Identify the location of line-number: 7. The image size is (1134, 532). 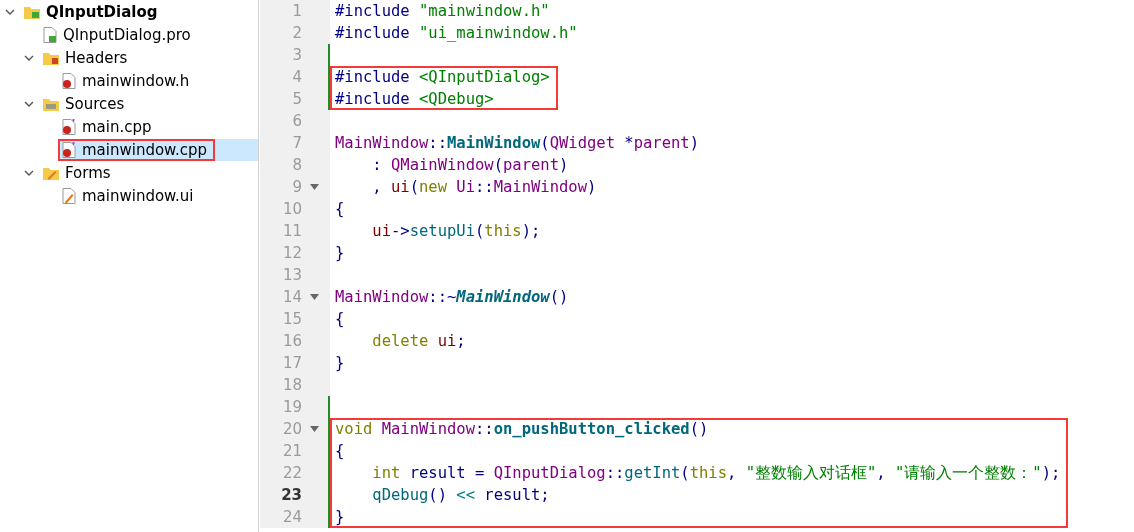
(296, 143).